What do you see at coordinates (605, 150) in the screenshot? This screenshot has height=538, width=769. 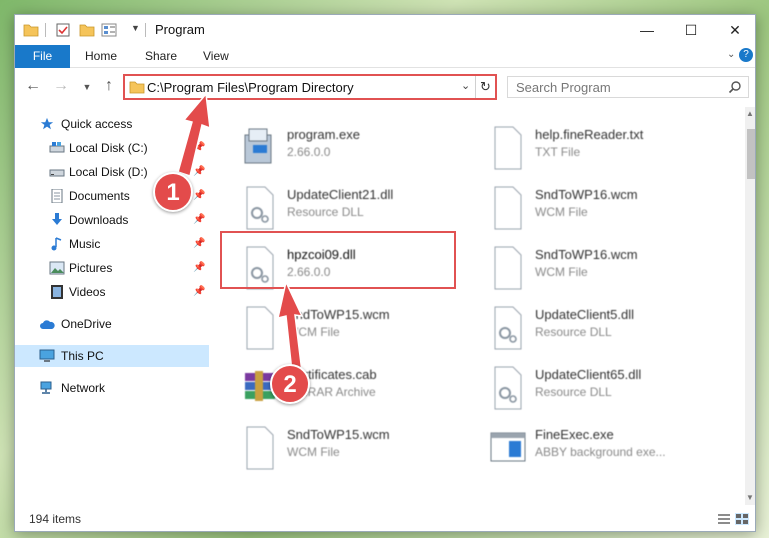 I see `list-item: help.fineReader.txt TXT File` at bounding box center [605, 150].